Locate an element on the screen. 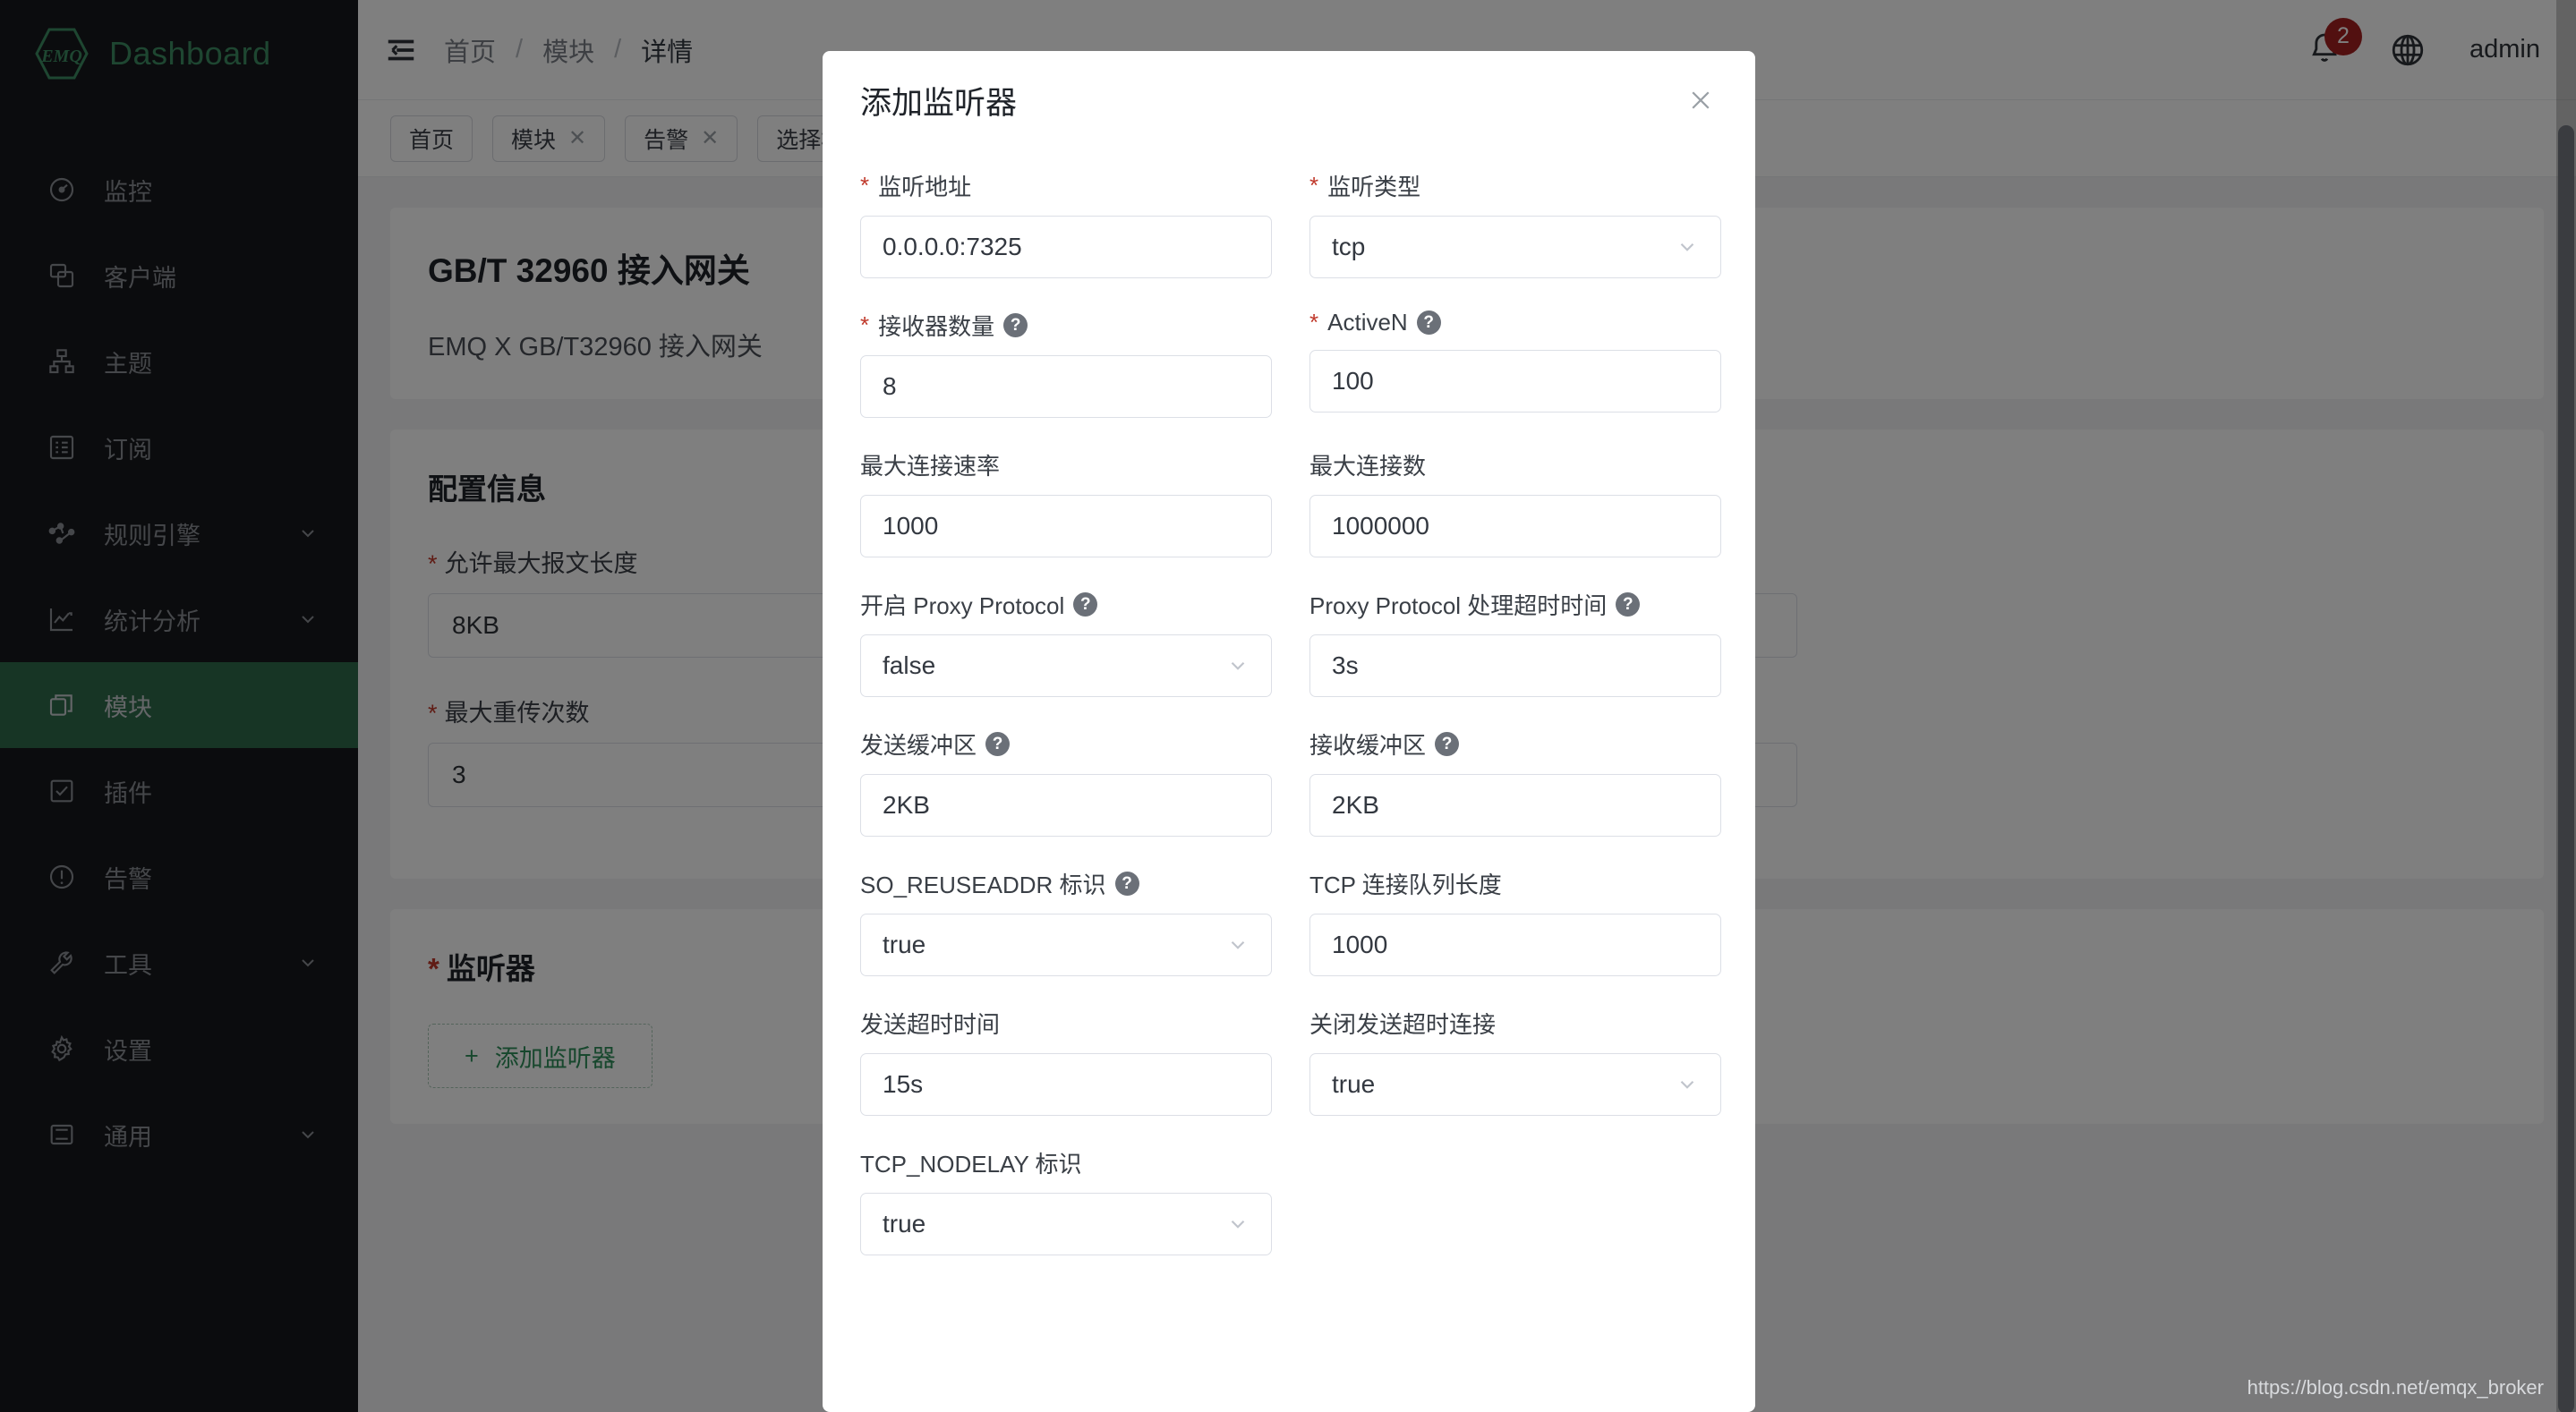  max-connections-input: 1000000 is located at coordinates (1515, 526).